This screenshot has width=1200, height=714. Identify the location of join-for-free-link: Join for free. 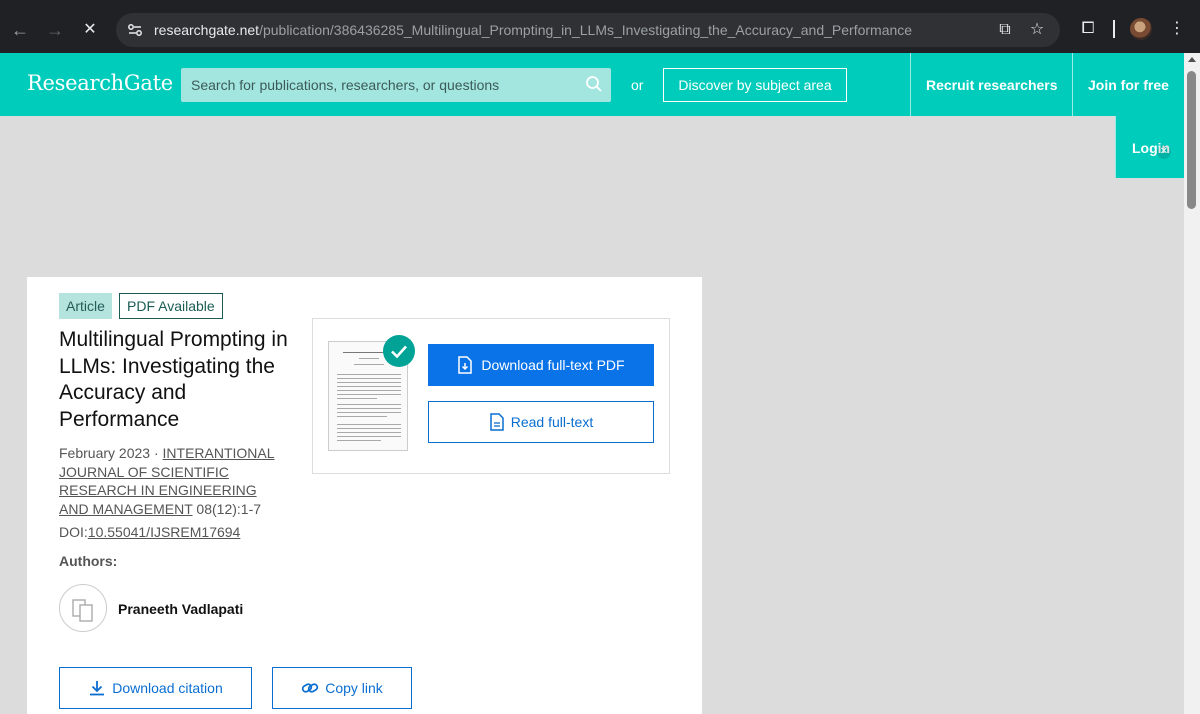
(1128, 85).